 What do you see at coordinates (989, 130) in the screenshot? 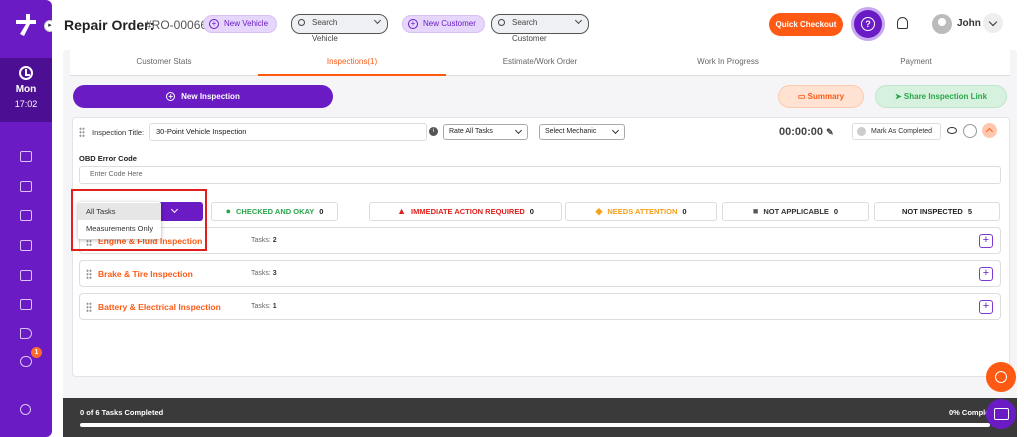
I see `collapse-chevron-up-icon` at bounding box center [989, 130].